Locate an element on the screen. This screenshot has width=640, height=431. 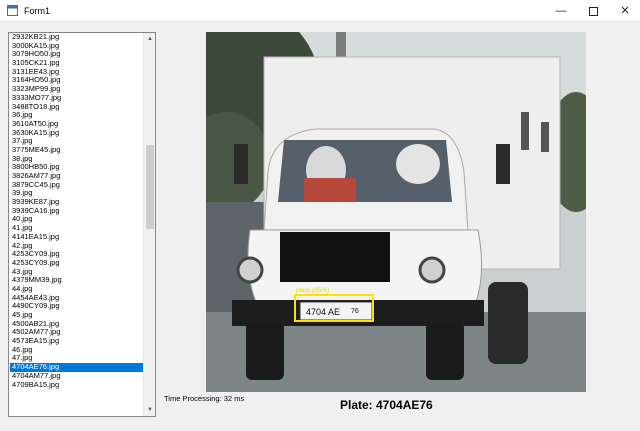
app-icon is located at coordinates (12, 10).